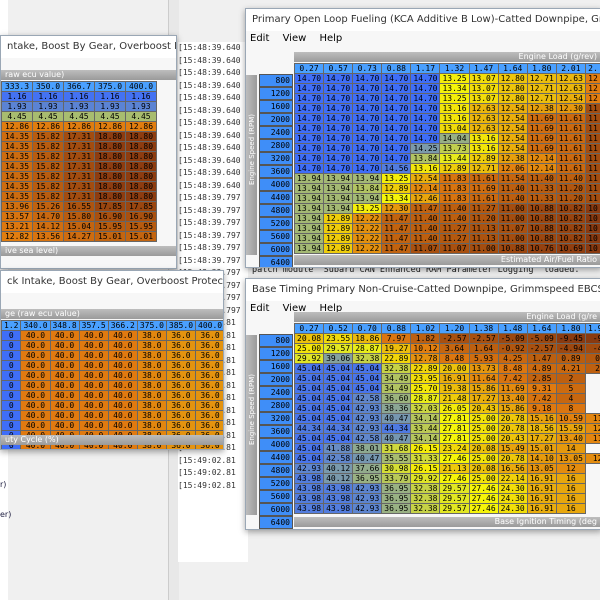  I want to click on table-cell: 12.71, so click(541, 78).